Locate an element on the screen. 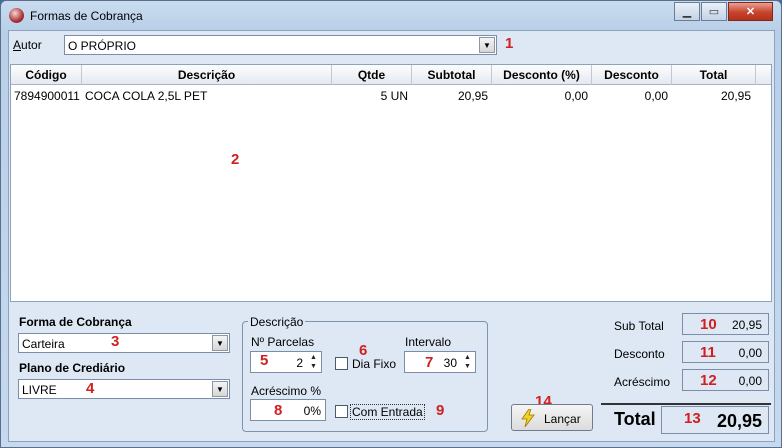  autor-label: Autor is located at coordinates (27, 45).